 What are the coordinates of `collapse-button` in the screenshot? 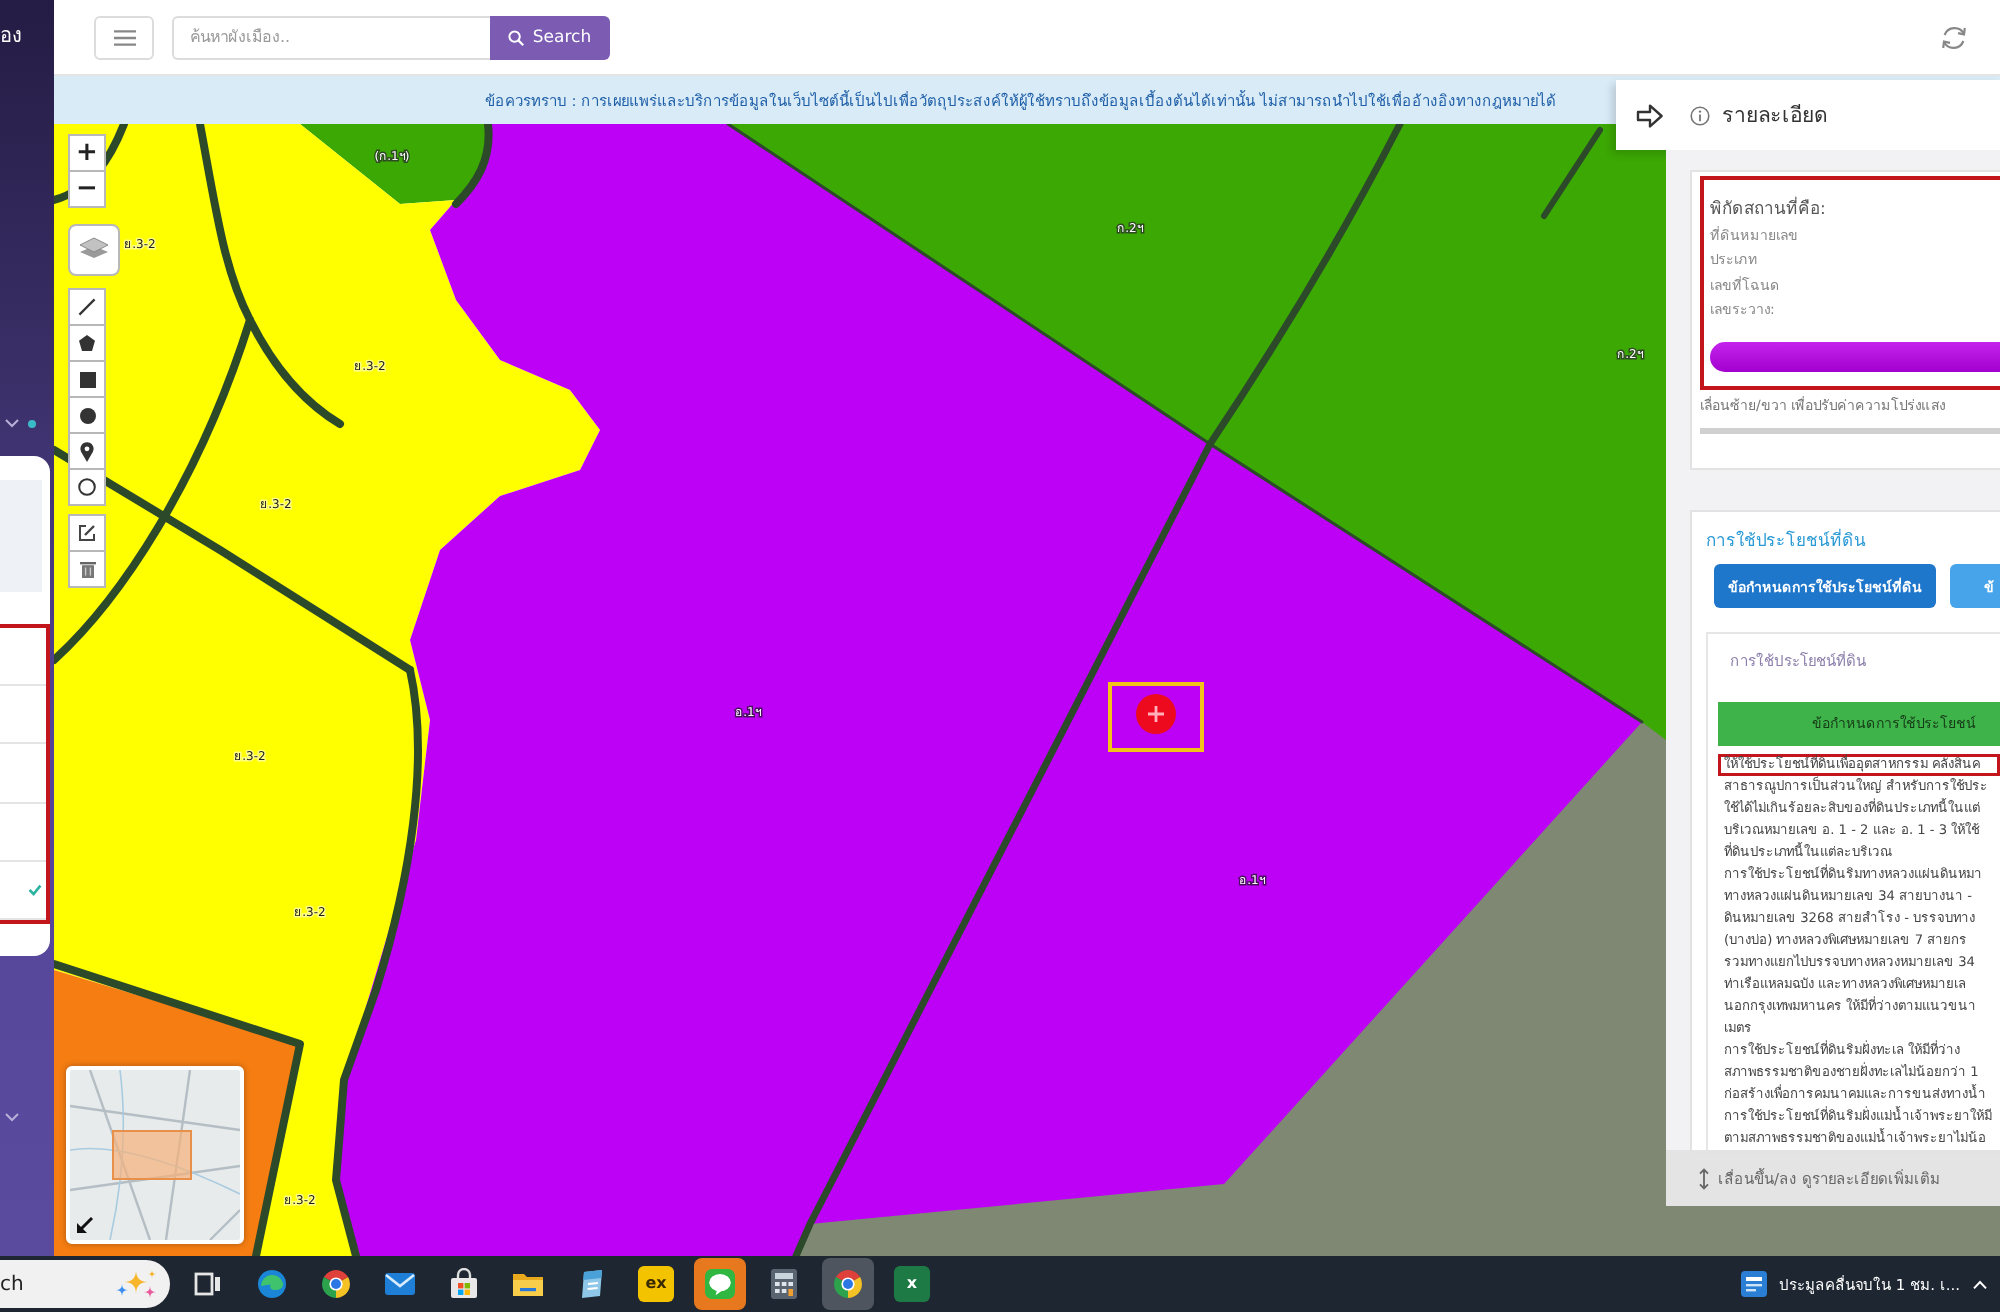 It's located at (1650, 115).